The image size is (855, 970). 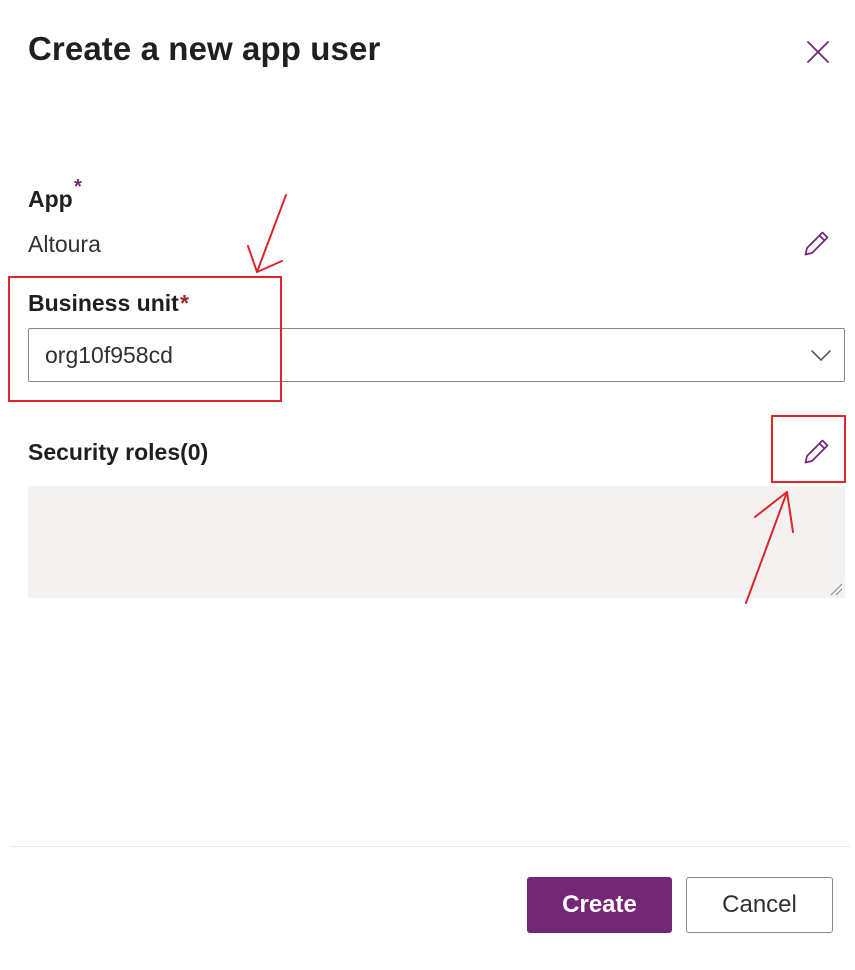 I want to click on business-unit-selected-value: org10f958cd, so click(x=109, y=355).